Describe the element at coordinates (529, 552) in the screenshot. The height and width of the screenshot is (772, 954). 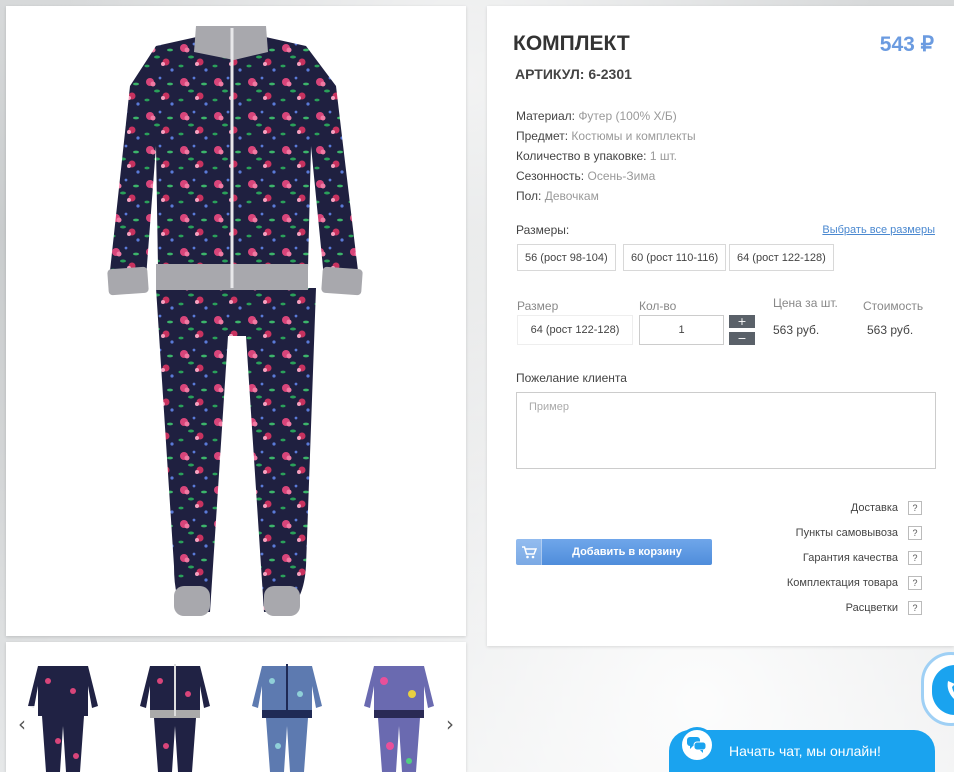
I see `cart-icon` at that location.